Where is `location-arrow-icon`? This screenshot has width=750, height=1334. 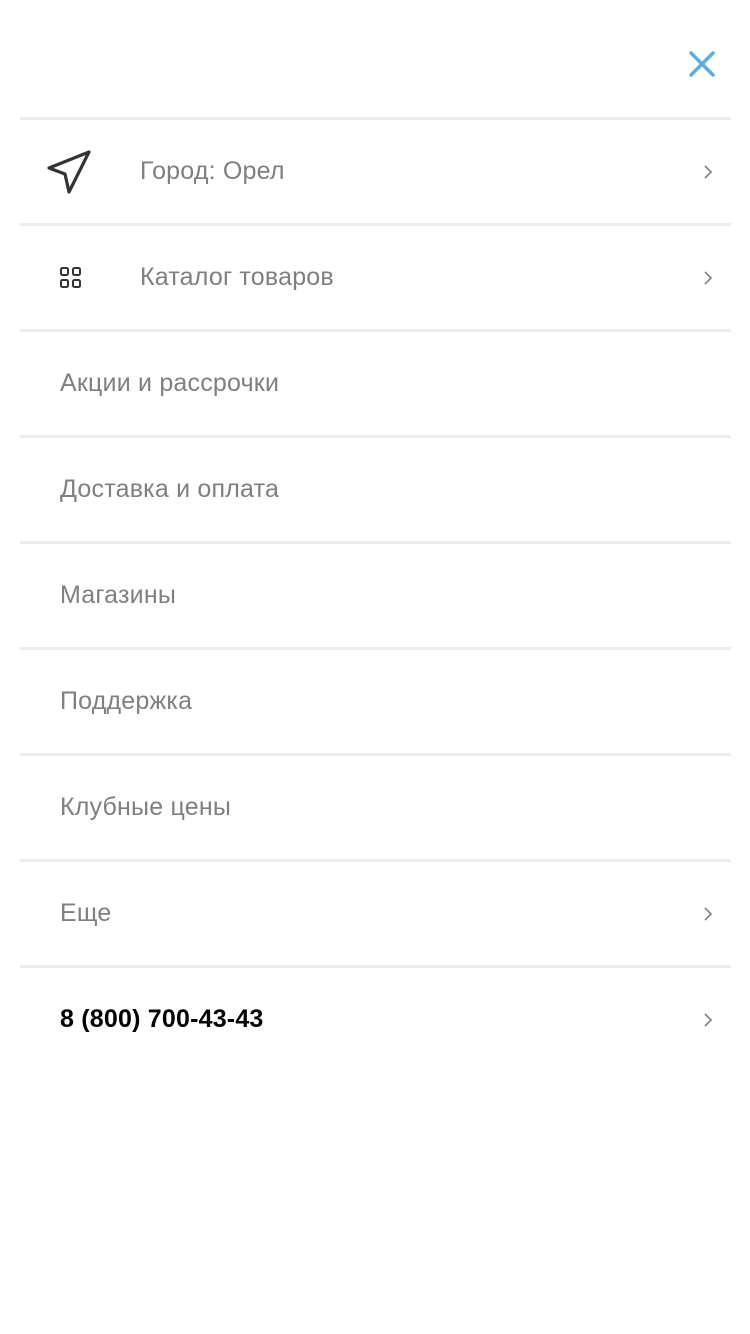
location-arrow-icon is located at coordinates (69, 171).